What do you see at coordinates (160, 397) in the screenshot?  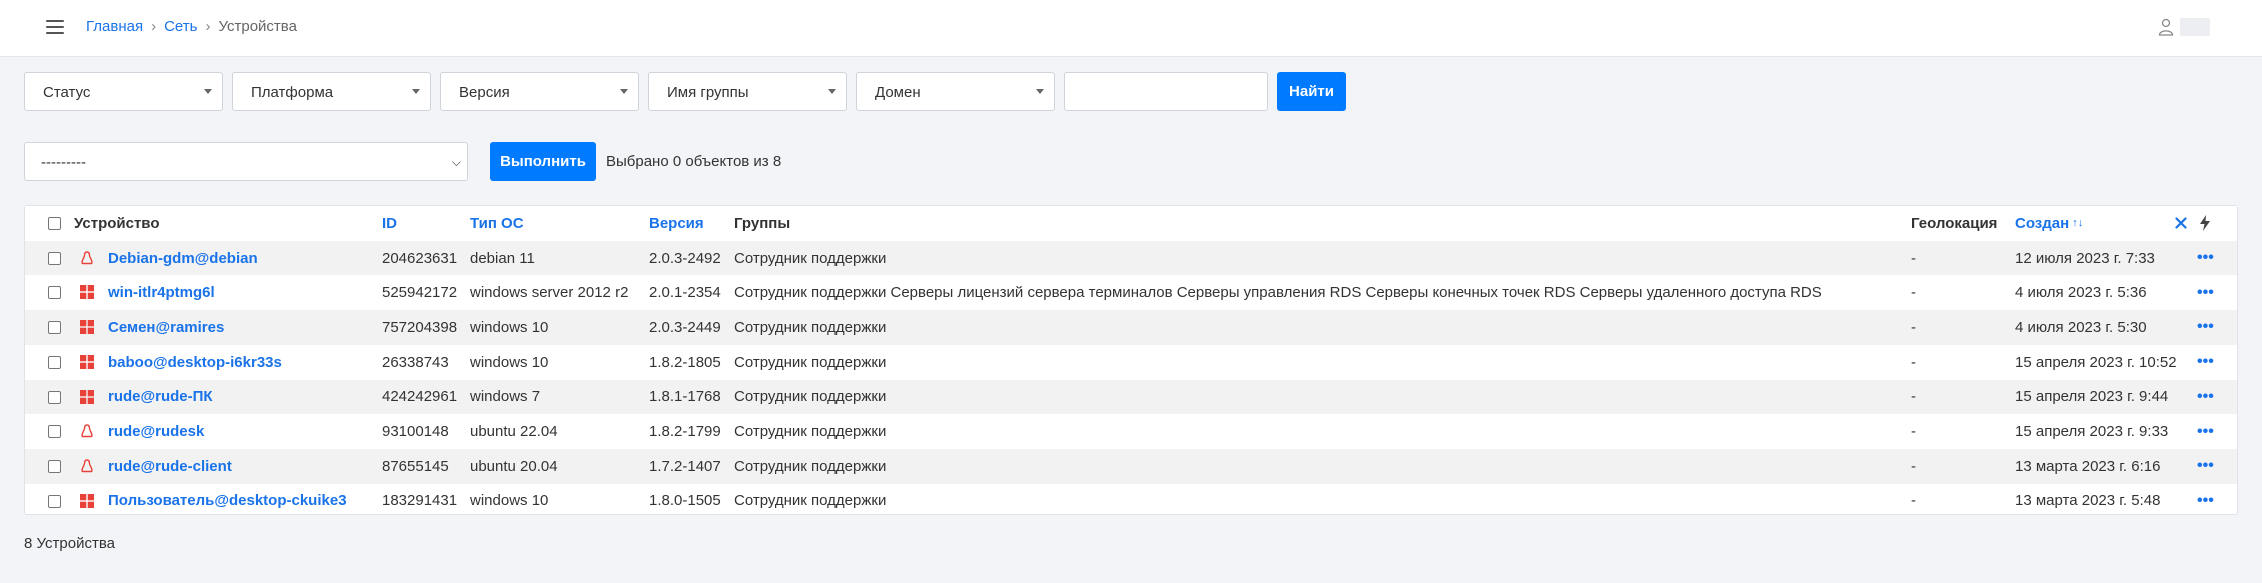 I see `device-link: rude@rude-ПК` at bounding box center [160, 397].